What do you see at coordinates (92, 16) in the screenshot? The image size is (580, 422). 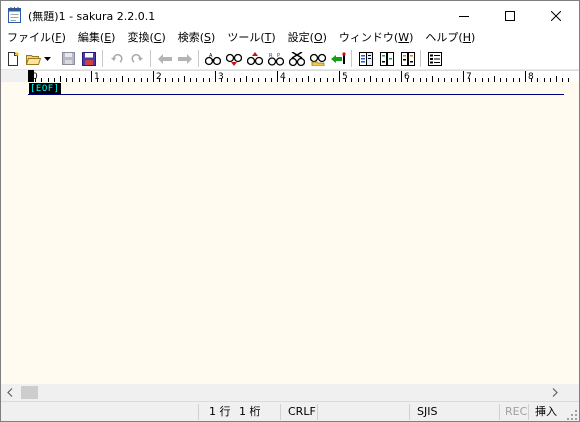 I see `window-title: (無題)1 - sakura 2.2.0.1` at bounding box center [92, 16].